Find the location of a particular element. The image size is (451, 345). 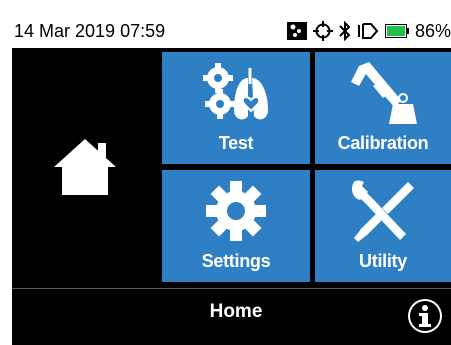

status-icons: 86% is located at coordinates (368, 31).